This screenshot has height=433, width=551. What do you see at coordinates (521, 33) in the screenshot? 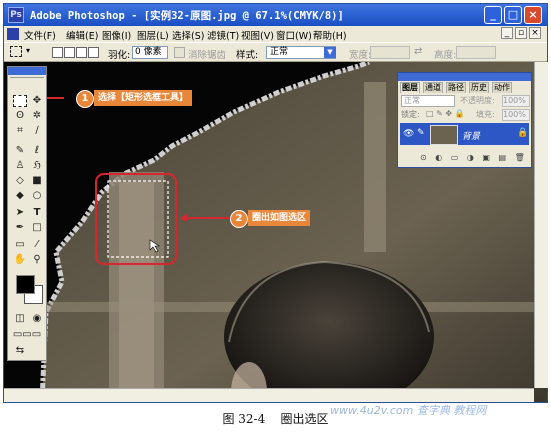
I see `doc-restore-button: ▫` at bounding box center [521, 33].